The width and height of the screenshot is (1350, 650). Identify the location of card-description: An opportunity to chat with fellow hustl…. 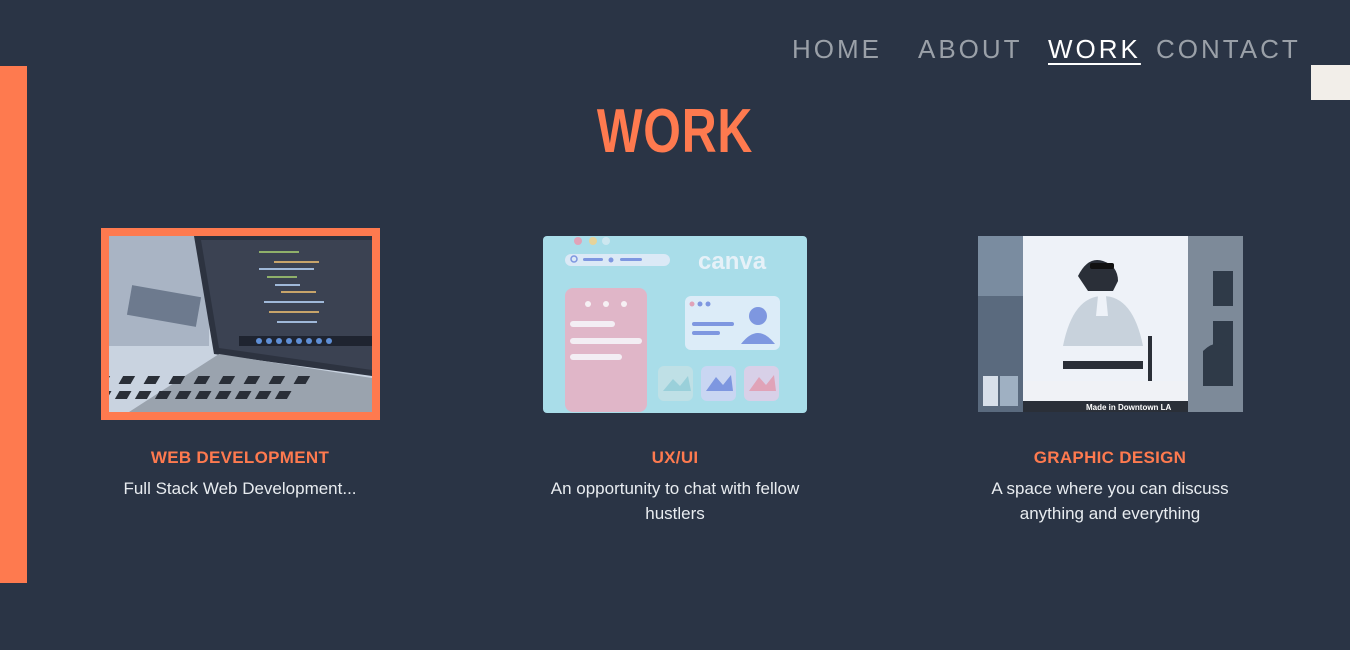
(675, 501).